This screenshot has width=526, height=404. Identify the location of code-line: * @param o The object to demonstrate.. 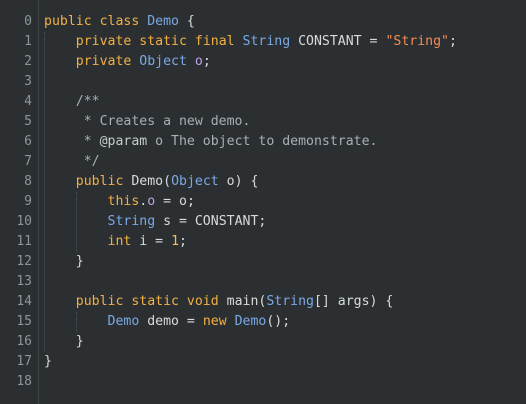
(211, 142).